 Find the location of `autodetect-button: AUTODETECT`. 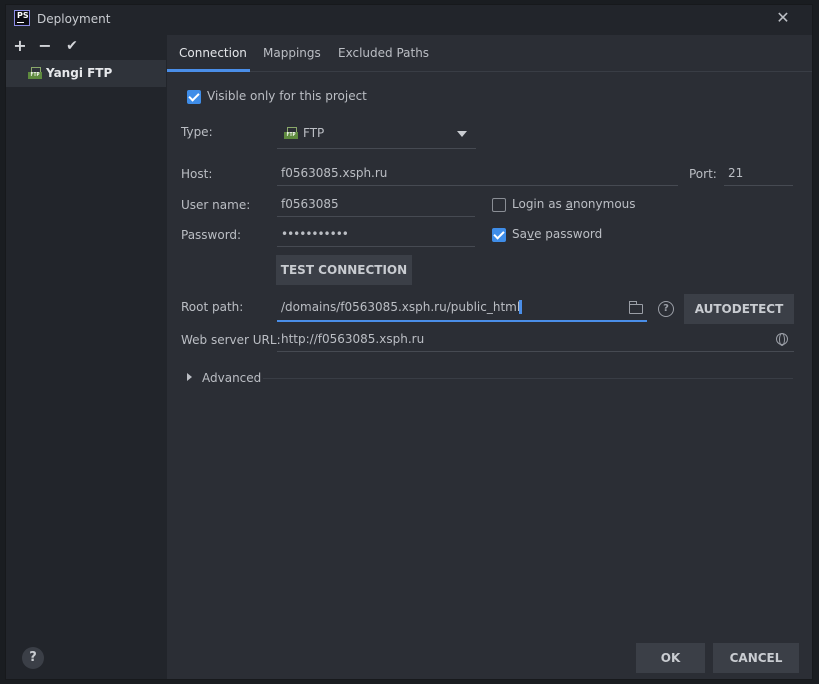

autodetect-button: AUTODETECT is located at coordinates (739, 309).